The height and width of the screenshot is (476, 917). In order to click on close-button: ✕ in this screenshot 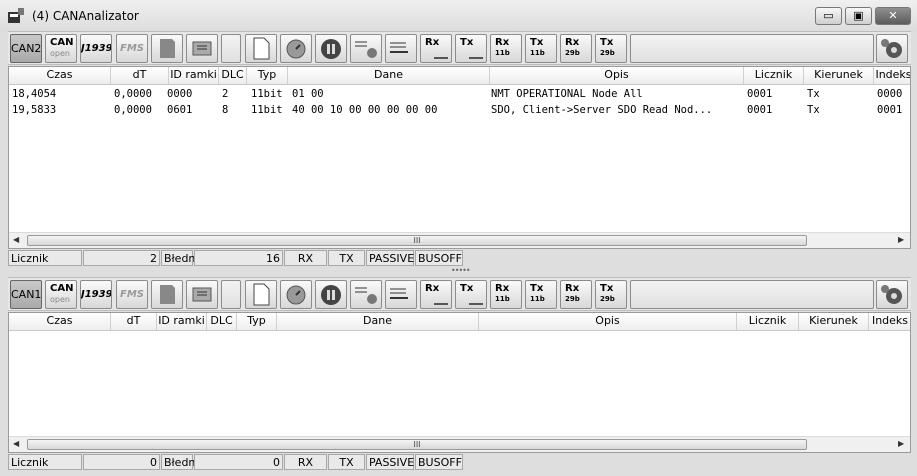, I will do `click(893, 16)`.